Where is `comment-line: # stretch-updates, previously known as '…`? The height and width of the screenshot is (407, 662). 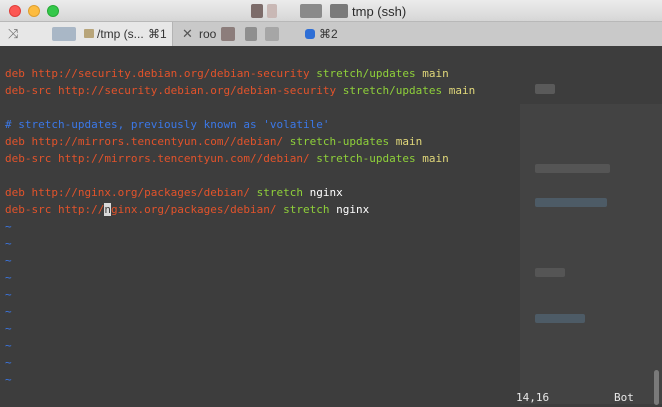
comment-line: # stretch-updates, previously known as '… is located at coordinates (167, 124).